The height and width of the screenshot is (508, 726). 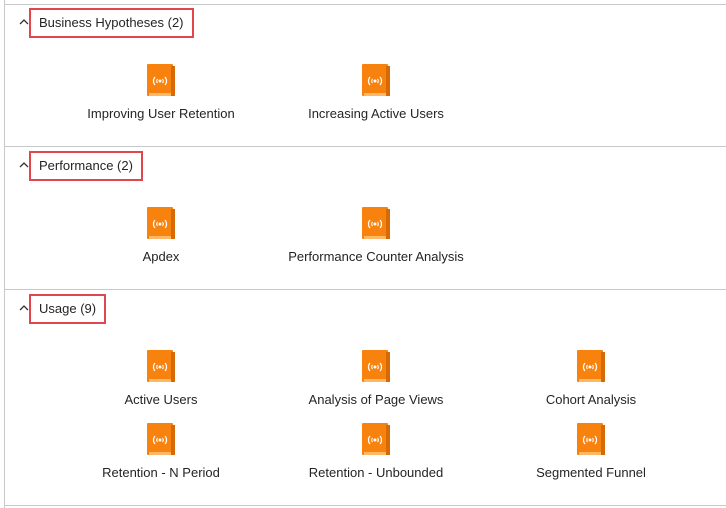 I want to click on section-header-performance: Performance (2), so click(x=86, y=166).